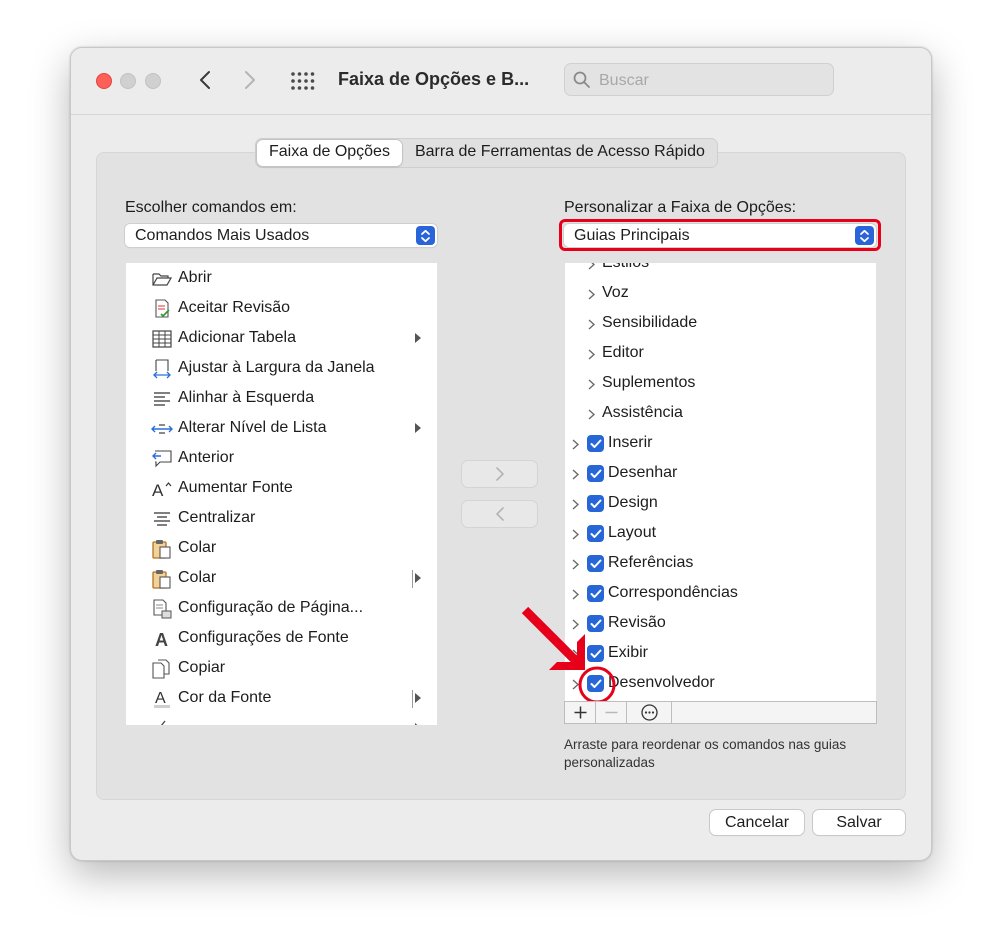 Image resolution: width=1000 pixels, height=952 pixels. Describe the element at coordinates (720, 414) in the screenshot. I see `tree-item-group: Assistência` at that location.